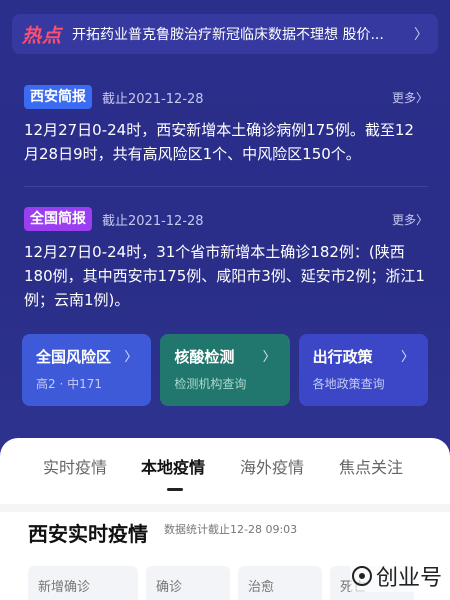 The height and width of the screenshot is (600, 450). Describe the element at coordinates (280, 583) in the screenshot. I see `stat-recovered: 治愈` at that location.